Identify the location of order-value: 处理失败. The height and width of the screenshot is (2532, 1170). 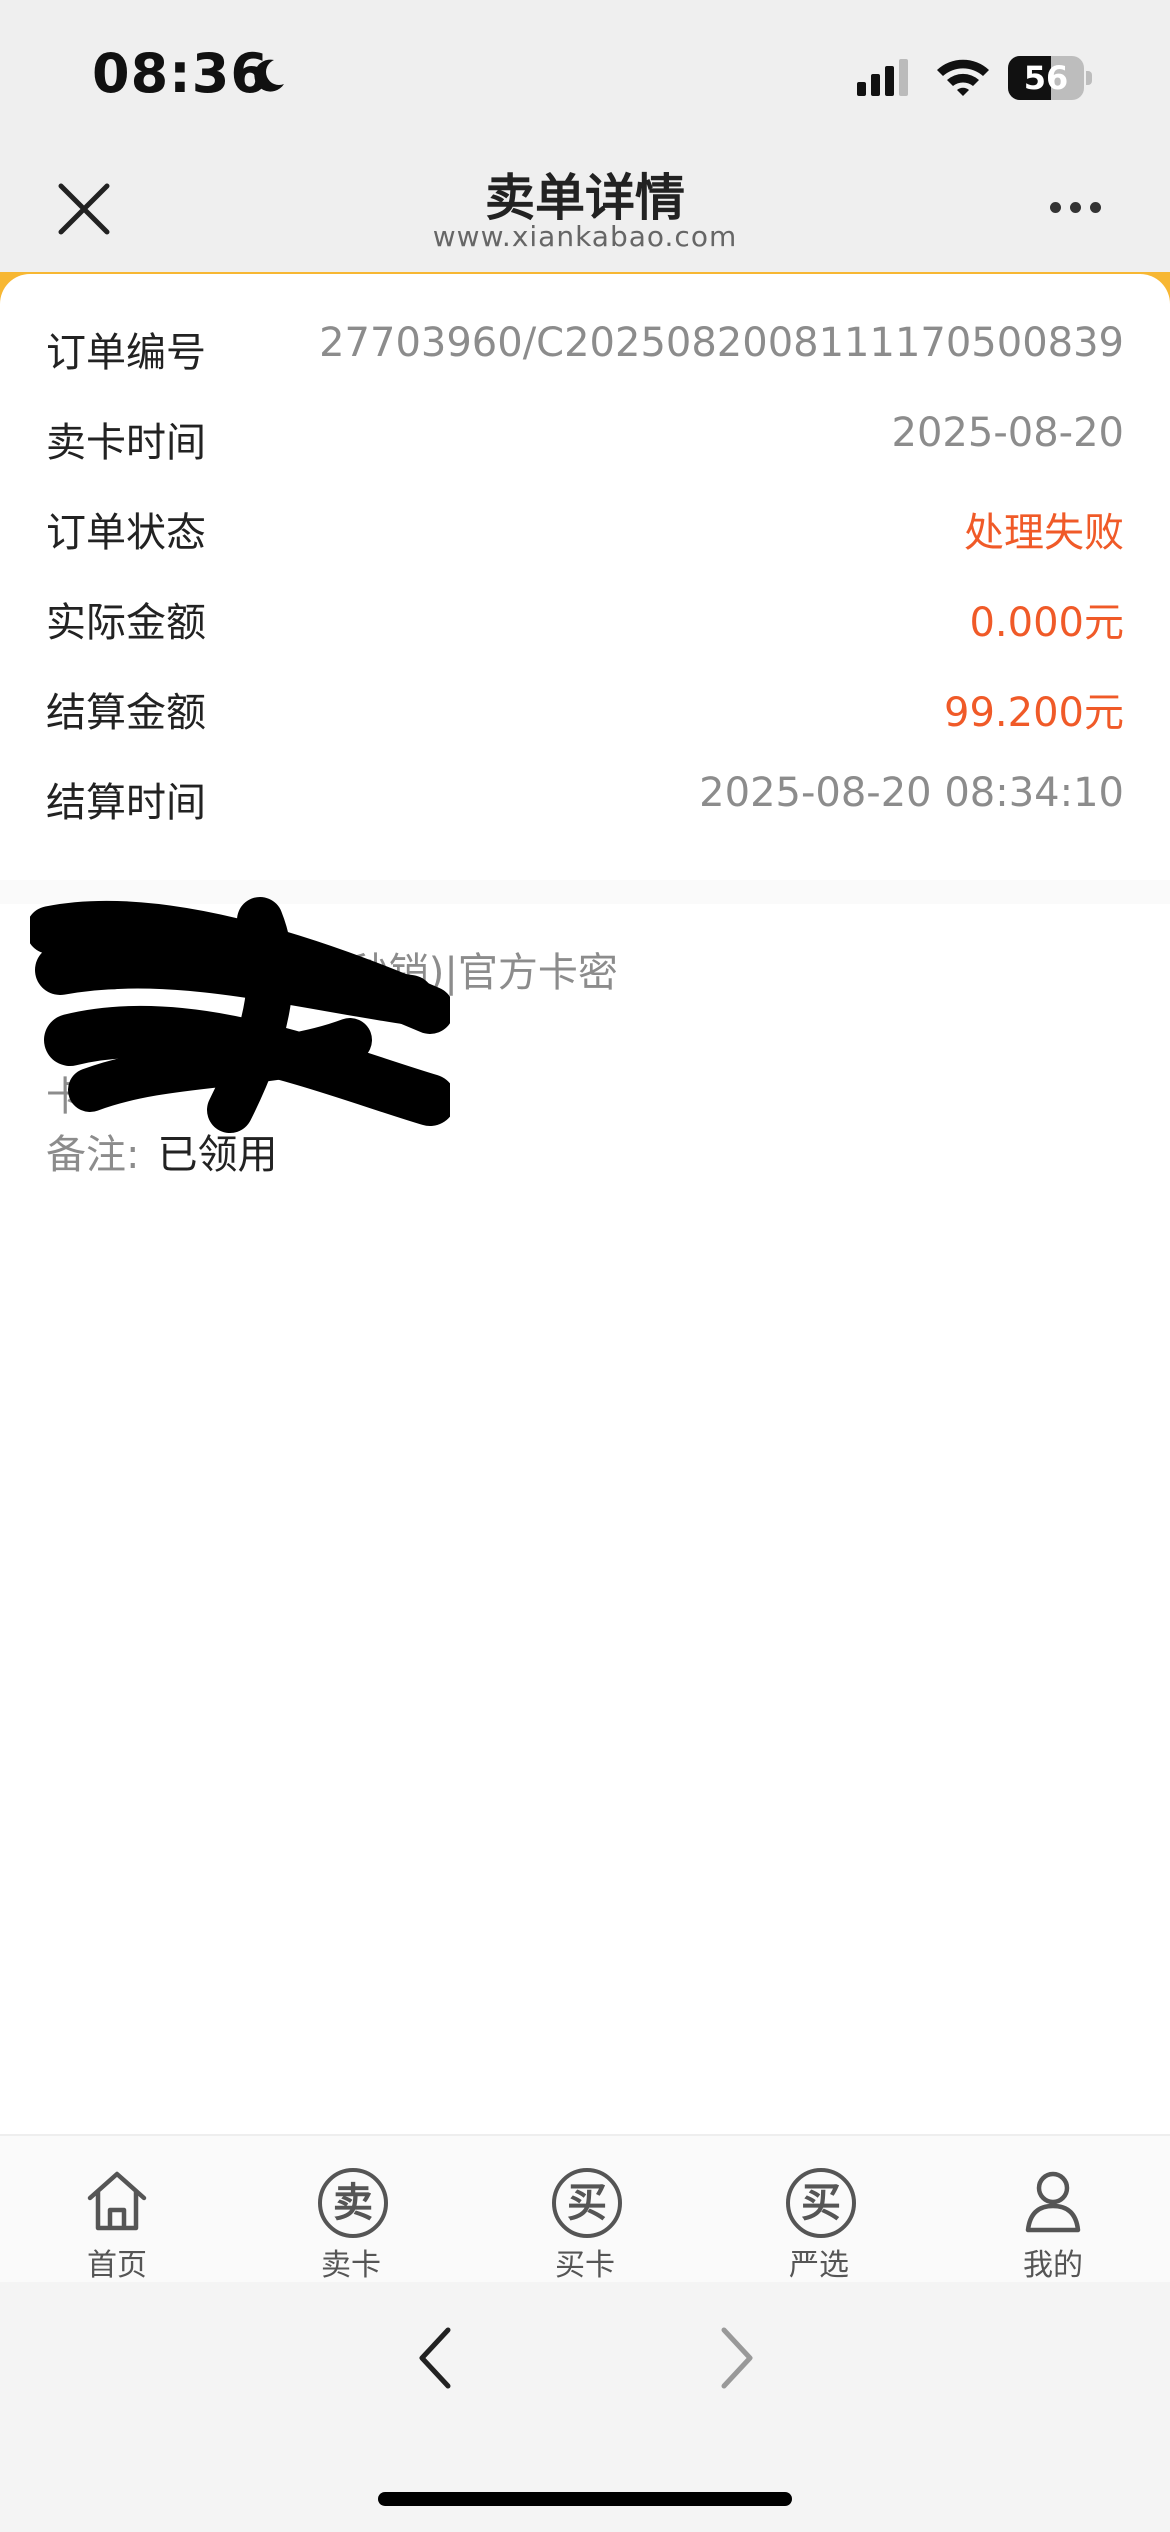
(1044, 533).